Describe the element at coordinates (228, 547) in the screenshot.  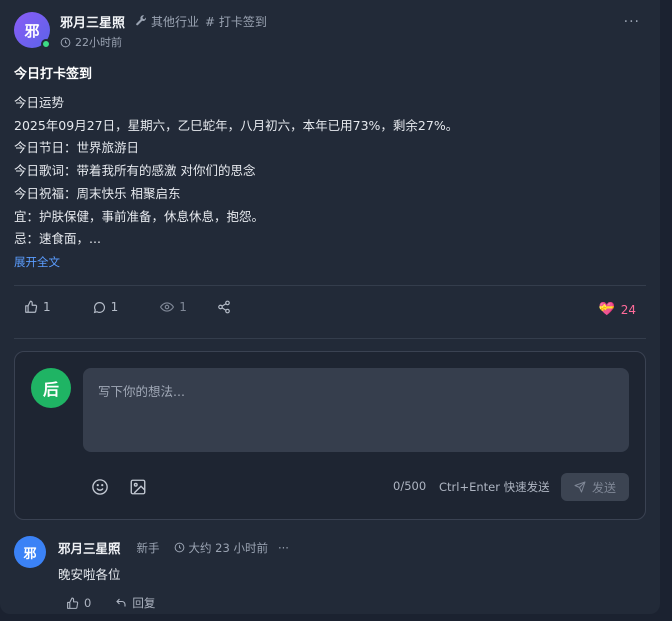
I see `reply-time-text: 大约 23 小时前` at that location.